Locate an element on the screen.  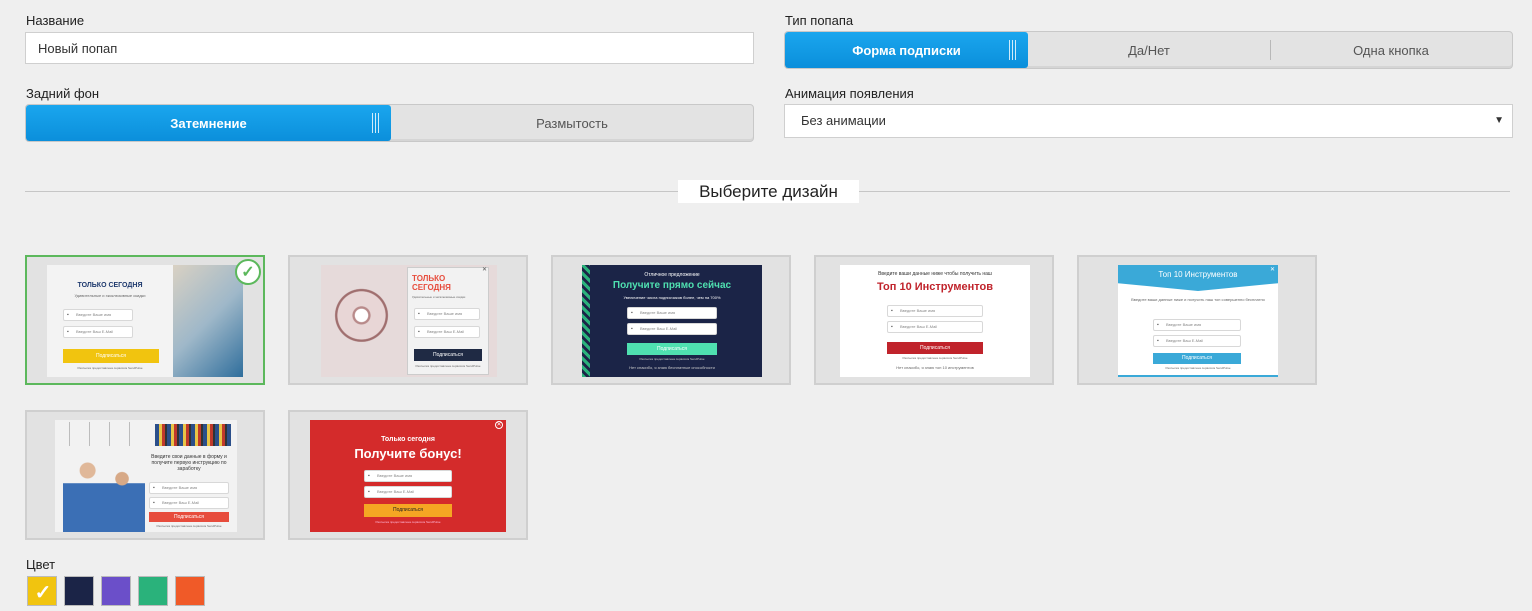
design7-kicker: Только сегодня is located at coordinates (408, 439).